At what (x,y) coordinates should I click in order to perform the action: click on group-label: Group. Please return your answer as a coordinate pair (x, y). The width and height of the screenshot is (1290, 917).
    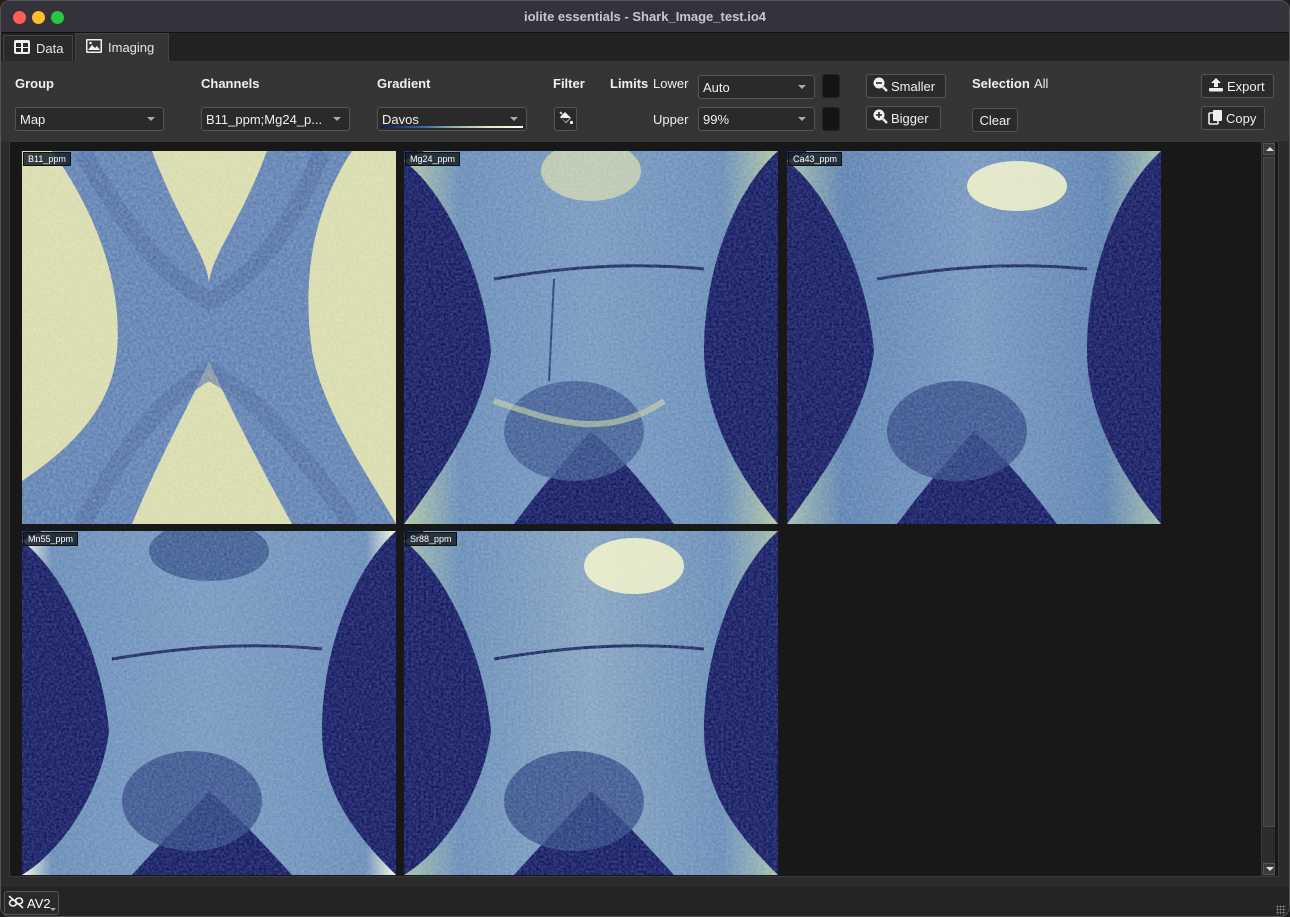
    Looking at the image, I should click on (34, 83).